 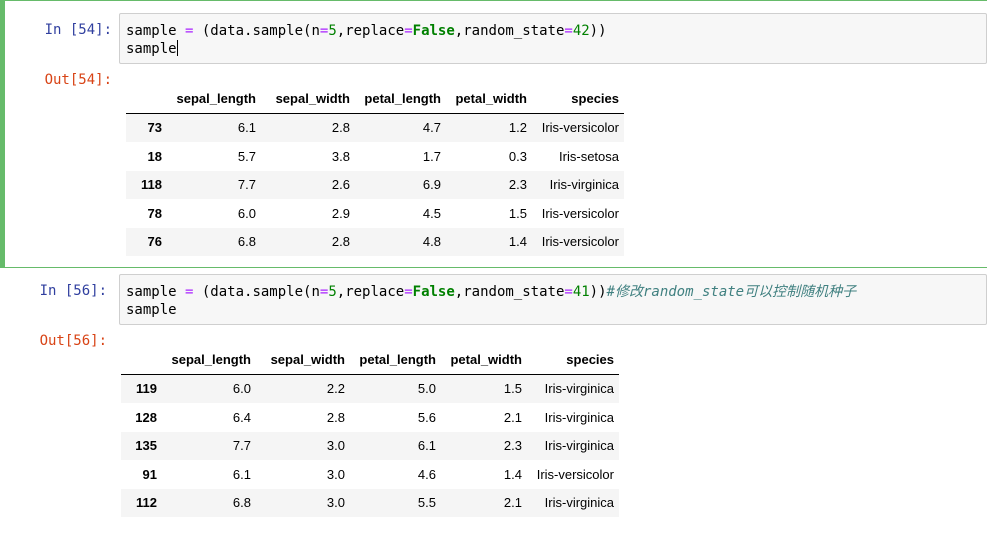 What do you see at coordinates (370, 502) in the screenshot?
I see `table-row: 112 6.8 3.0 5.5 2.1 Iris-virginica` at bounding box center [370, 502].